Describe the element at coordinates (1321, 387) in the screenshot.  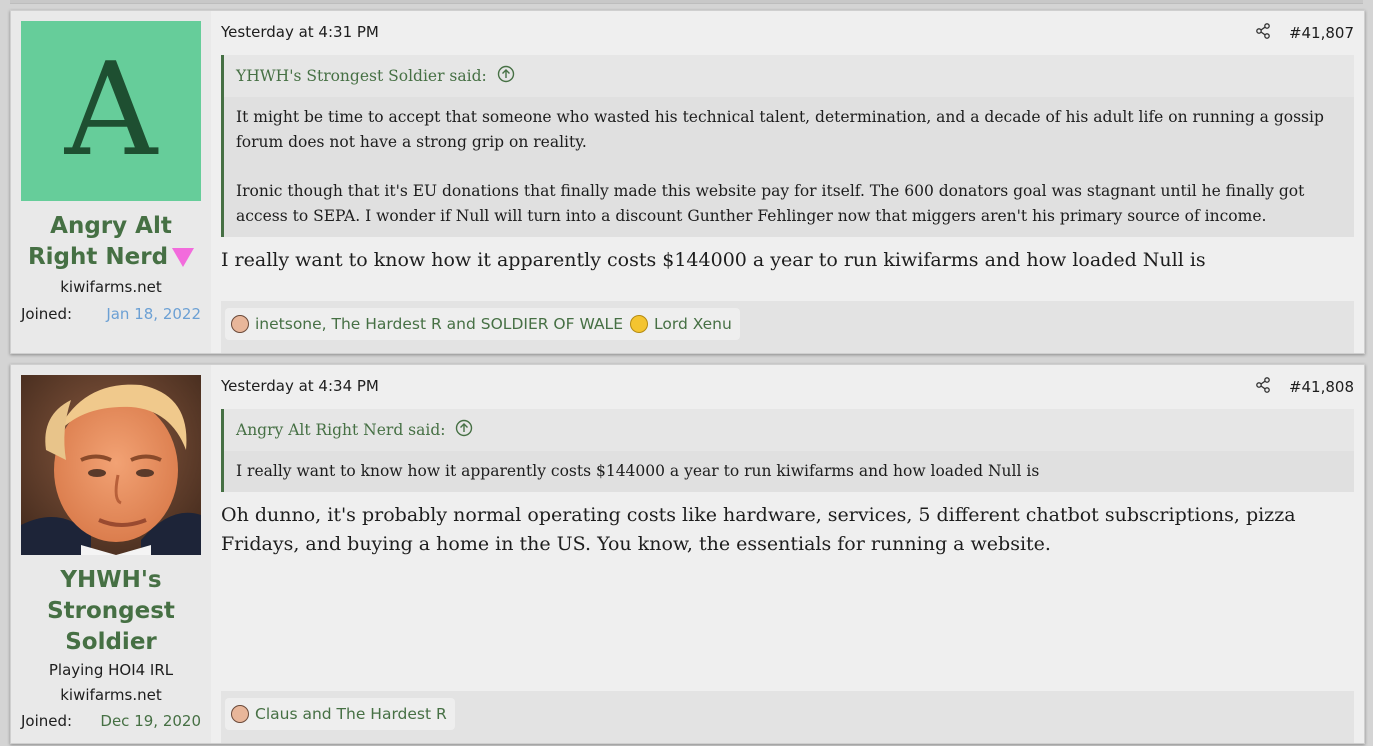
I see `post-number: #41,808` at that location.